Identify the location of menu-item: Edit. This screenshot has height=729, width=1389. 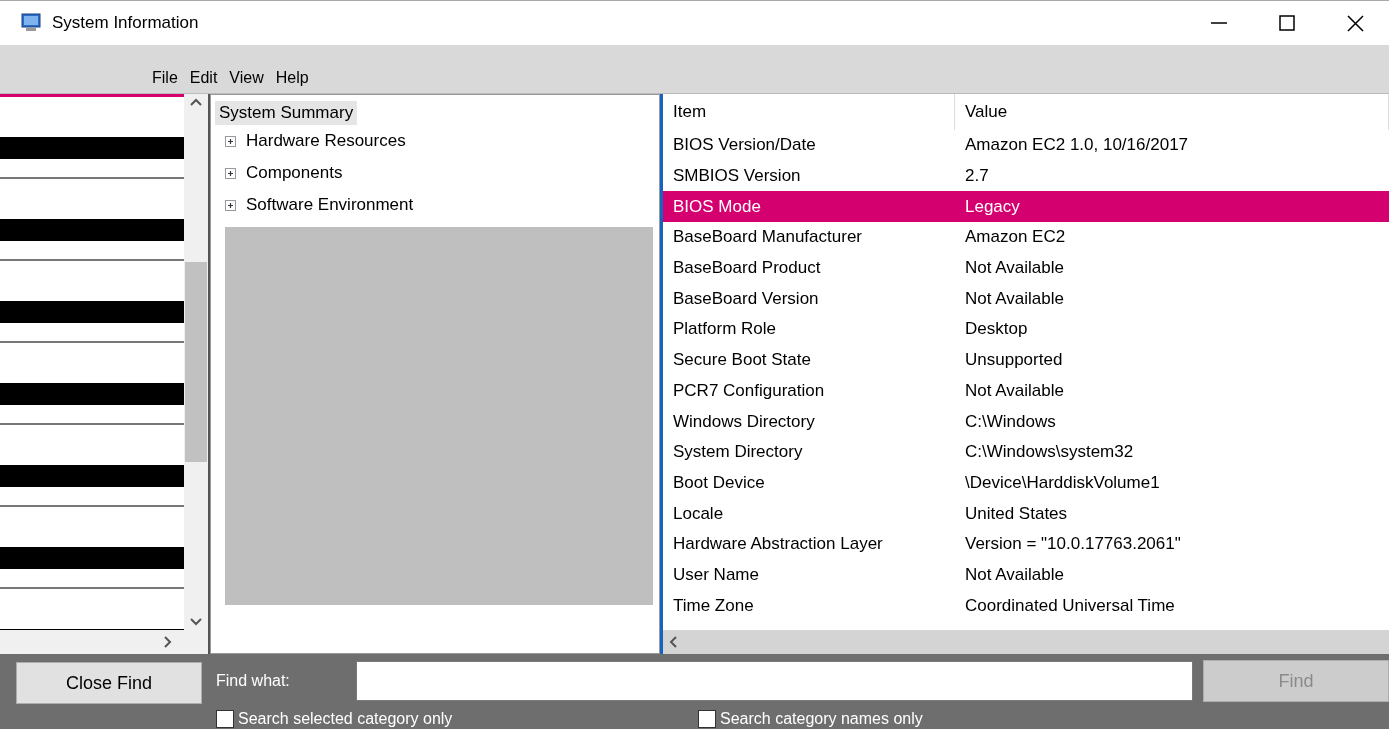
(205, 77).